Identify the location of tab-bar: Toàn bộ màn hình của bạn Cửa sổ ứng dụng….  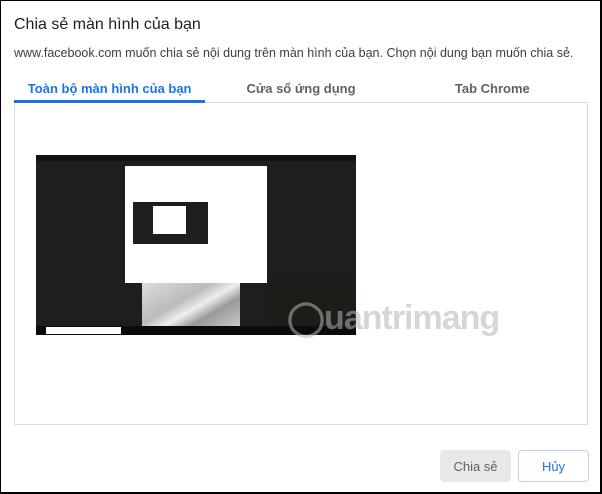
(301, 90).